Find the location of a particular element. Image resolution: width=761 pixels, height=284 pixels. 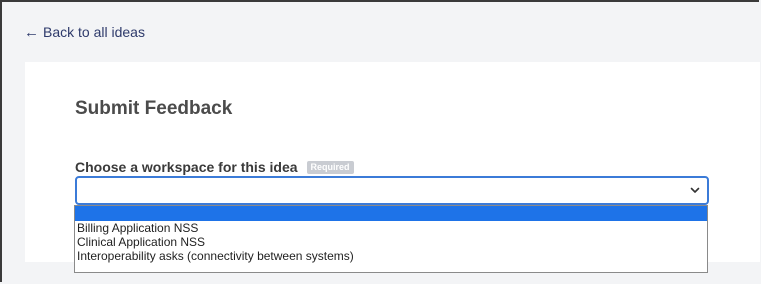

back-link-label: Back to all ideas is located at coordinates (94, 32).